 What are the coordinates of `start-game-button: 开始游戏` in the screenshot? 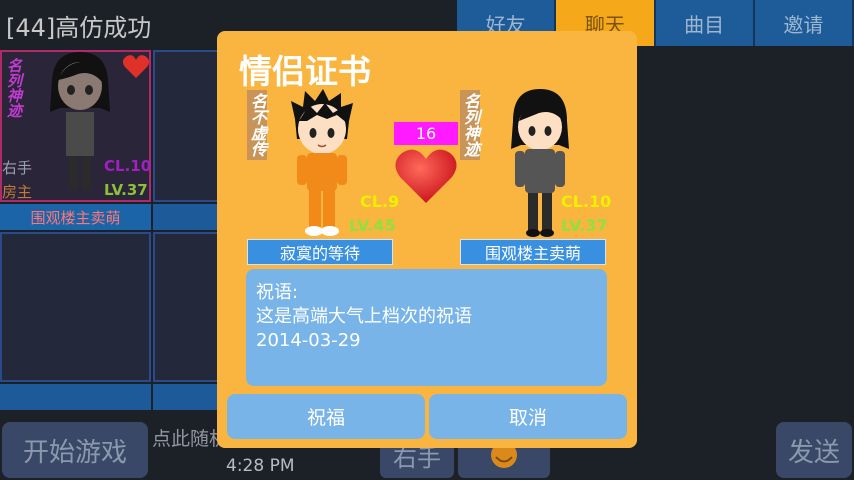 It's located at (75, 450).